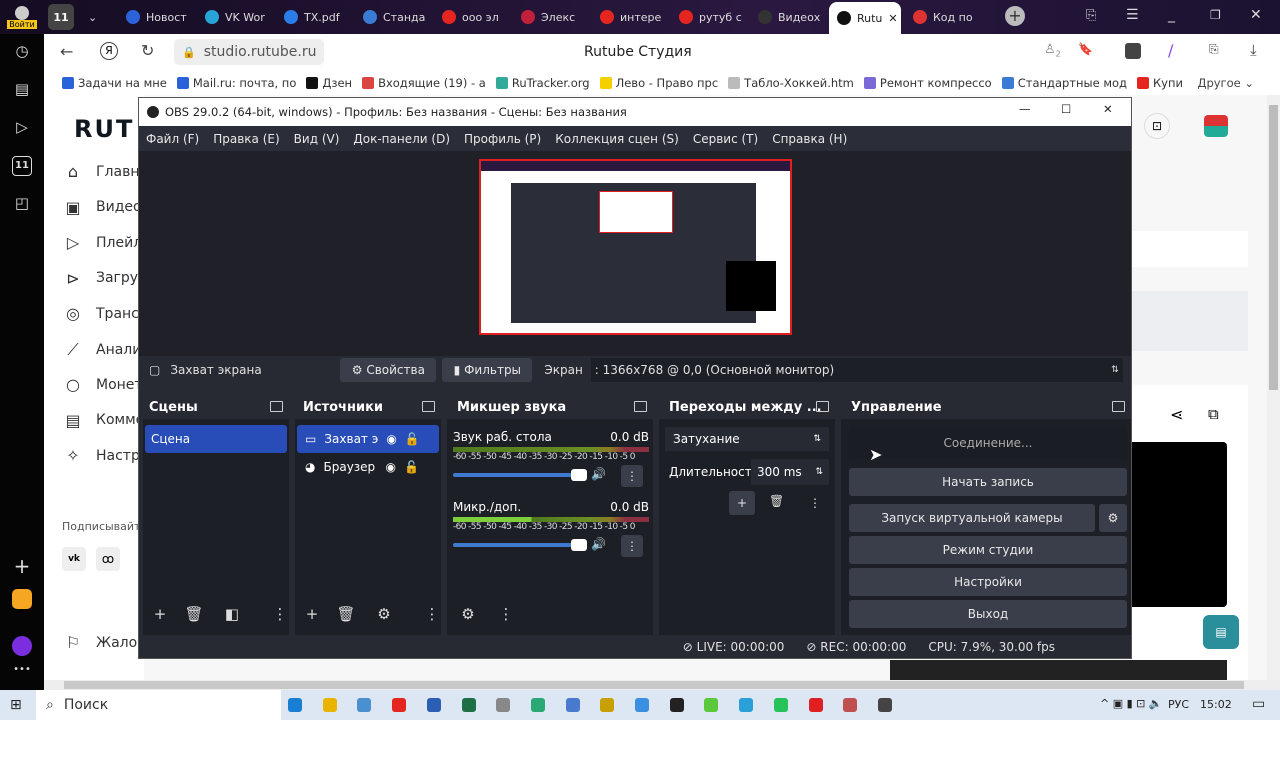  Describe the element at coordinates (662, 685) in the screenshot. I see `horizontal-scrollbar` at that location.